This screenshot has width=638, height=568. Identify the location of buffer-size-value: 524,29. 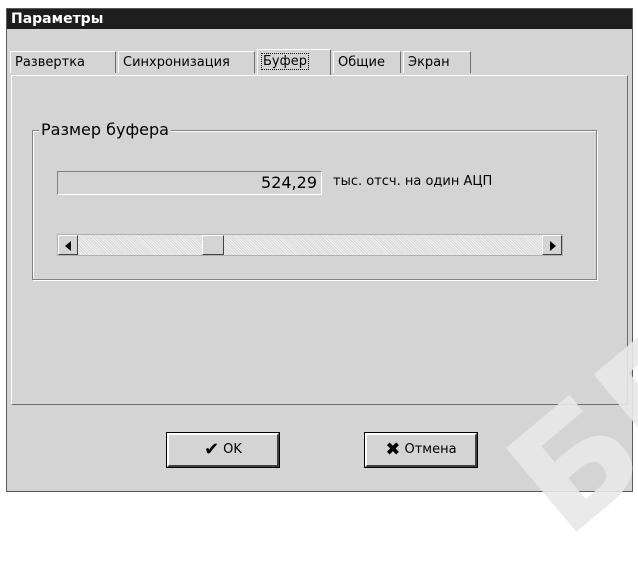
(189, 183).